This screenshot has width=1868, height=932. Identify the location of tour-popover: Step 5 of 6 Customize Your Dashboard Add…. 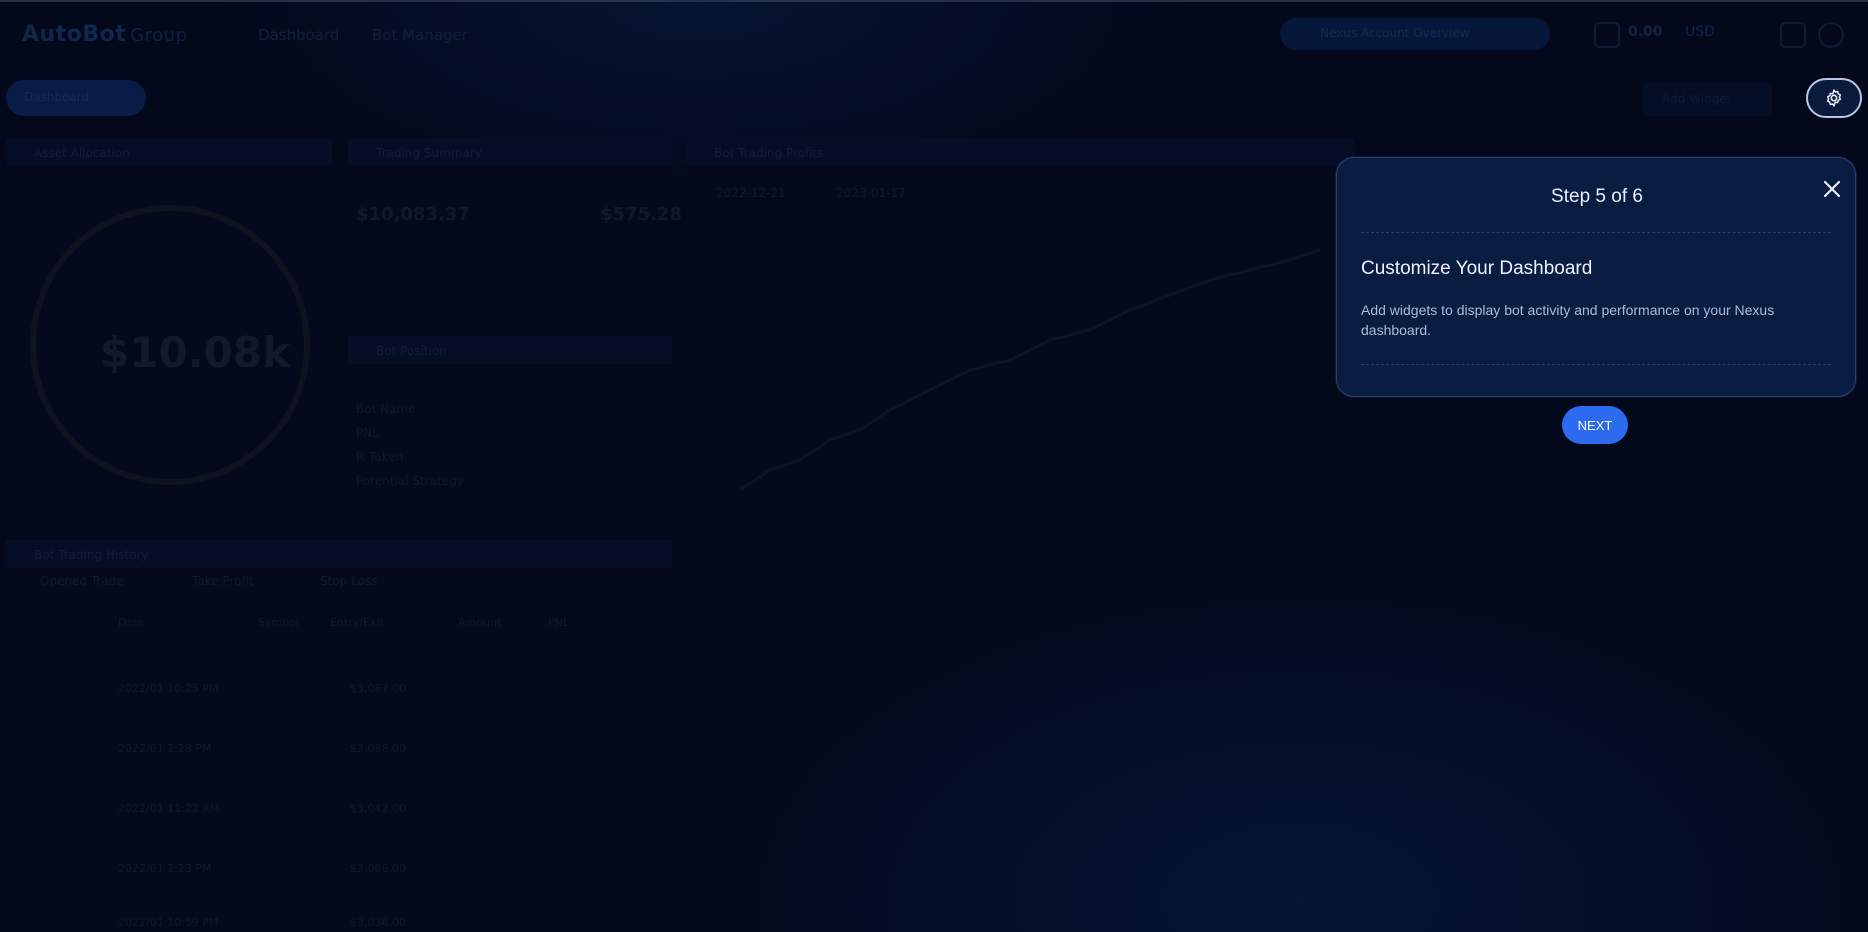
(1596, 277).